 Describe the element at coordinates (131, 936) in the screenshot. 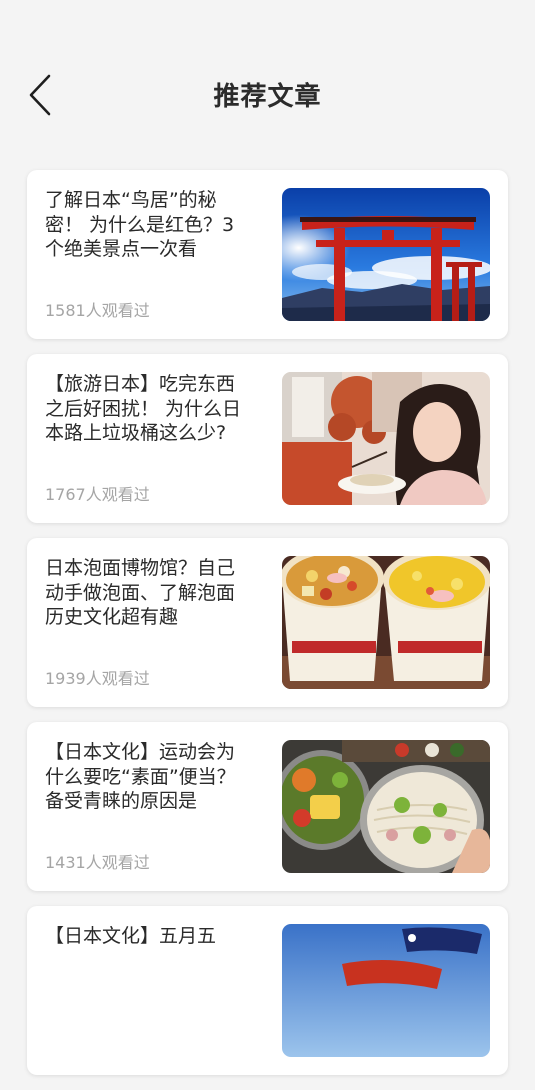

I see `article-title: 【日本文化】五月五` at that location.